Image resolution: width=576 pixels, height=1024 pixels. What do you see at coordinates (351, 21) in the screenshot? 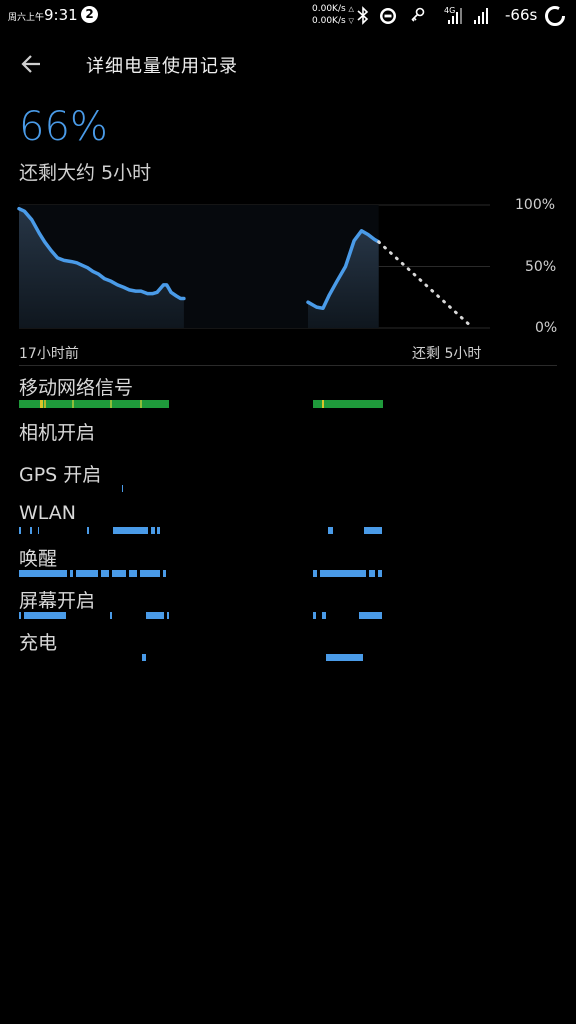
I see `download-arrow-icon: ▽` at bounding box center [351, 21].